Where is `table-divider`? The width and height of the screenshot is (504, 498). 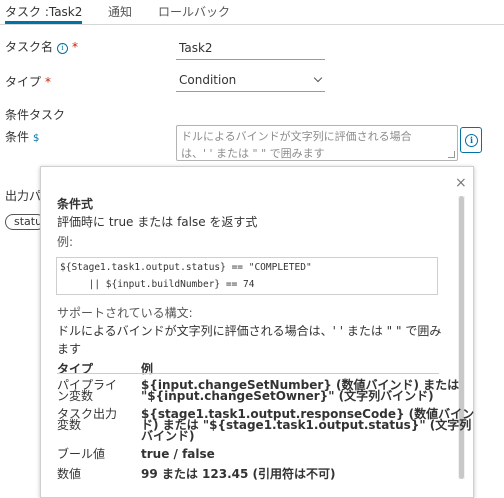
table-divider is located at coordinates (248, 373).